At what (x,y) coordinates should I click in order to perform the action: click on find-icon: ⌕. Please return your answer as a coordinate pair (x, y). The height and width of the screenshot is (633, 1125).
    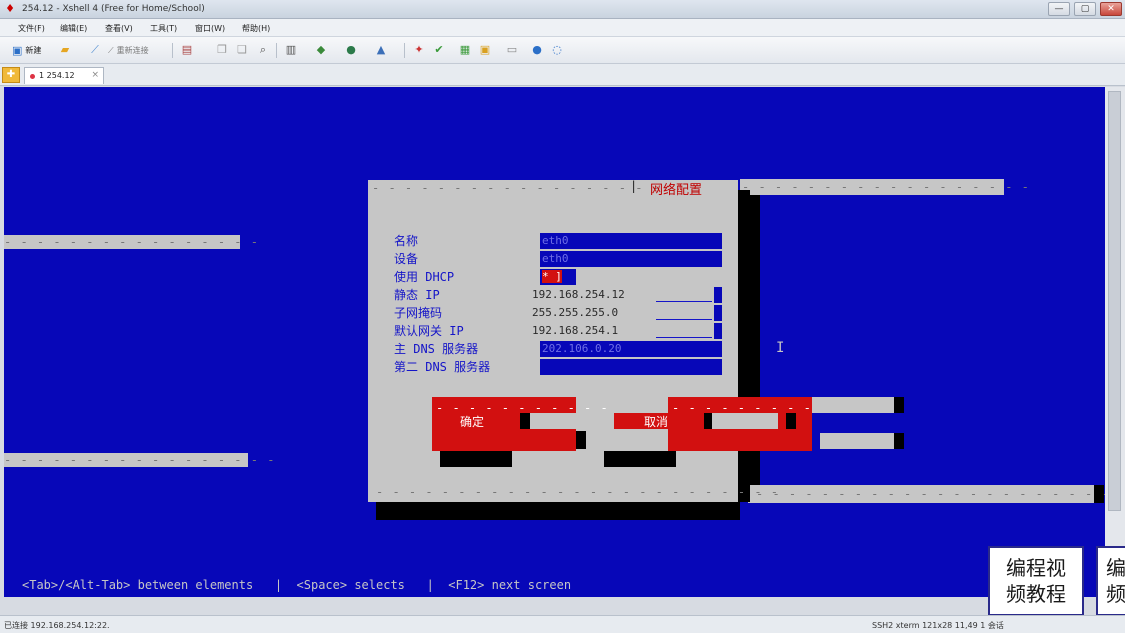
    Looking at the image, I should click on (263, 50).